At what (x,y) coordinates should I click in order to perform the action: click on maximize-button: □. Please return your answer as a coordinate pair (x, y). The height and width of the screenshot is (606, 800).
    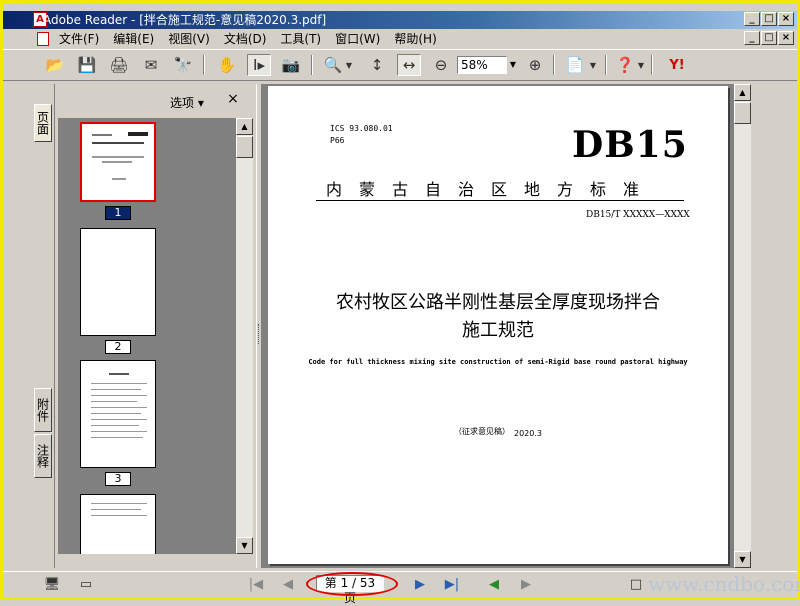
    Looking at the image, I should click on (769, 19).